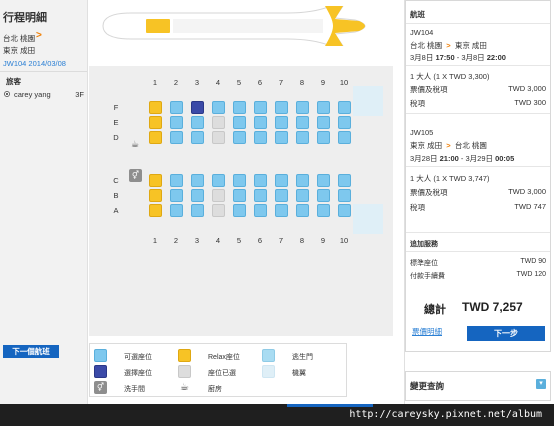 This screenshot has height=426, width=554. I want to click on seat-1E, so click(155, 122).